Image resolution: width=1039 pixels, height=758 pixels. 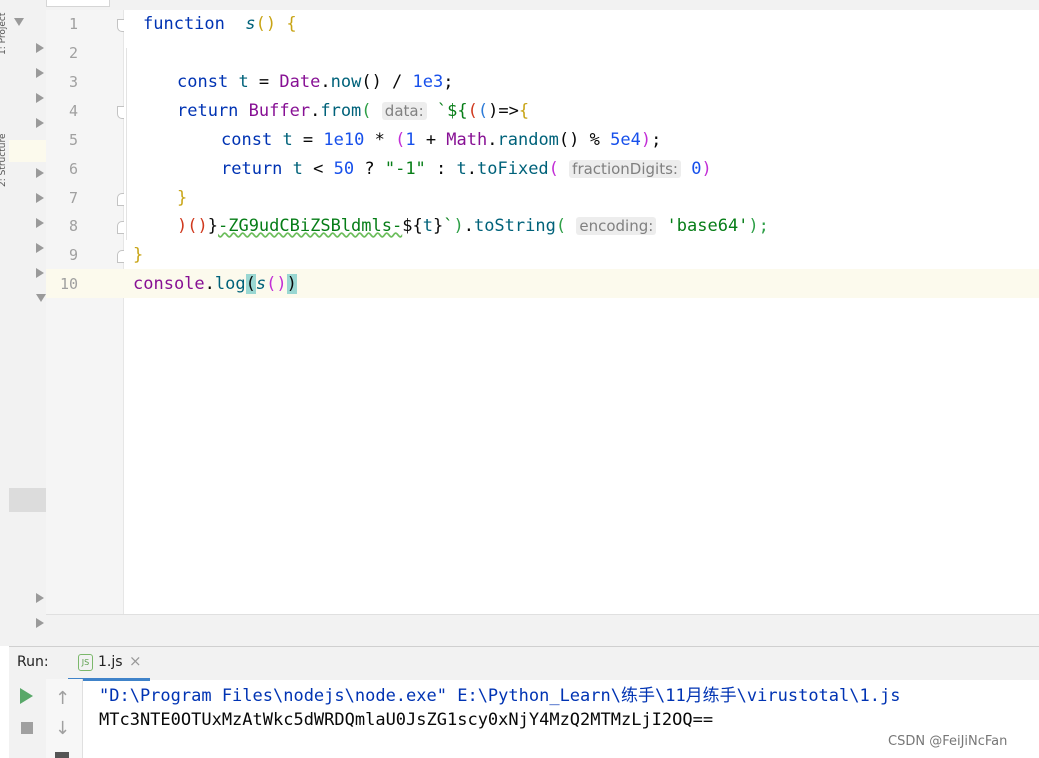 I want to click on code-line-3: const t = Date.now() / 1e3;, so click(x=315, y=82).